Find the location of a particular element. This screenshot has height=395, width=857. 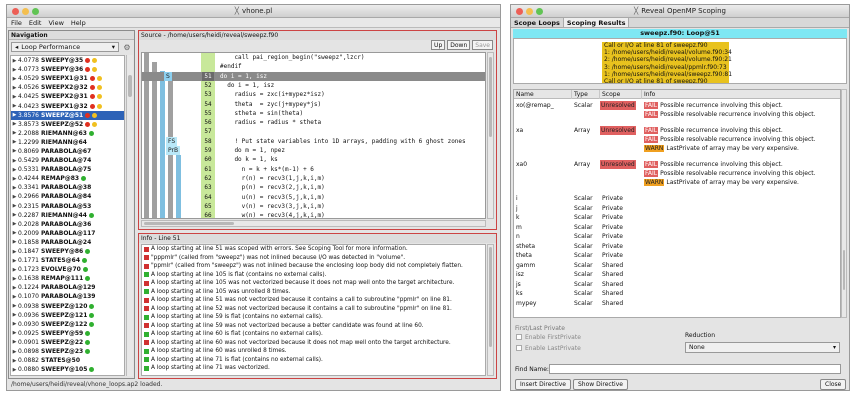

code-line: 64 u(n) = recv3(5,j,k,i,m) is located at coordinates (313, 197).